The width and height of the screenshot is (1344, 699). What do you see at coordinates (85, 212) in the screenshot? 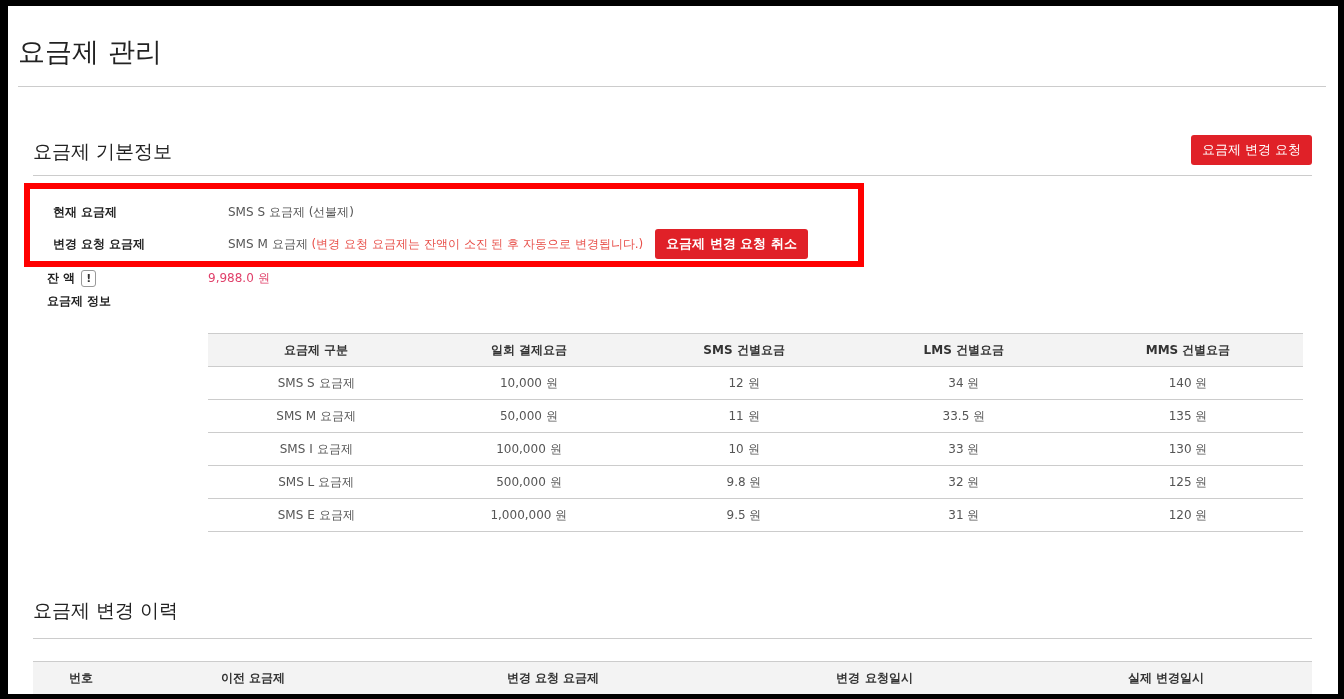
I see `field-label: 현재 요금제` at bounding box center [85, 212].